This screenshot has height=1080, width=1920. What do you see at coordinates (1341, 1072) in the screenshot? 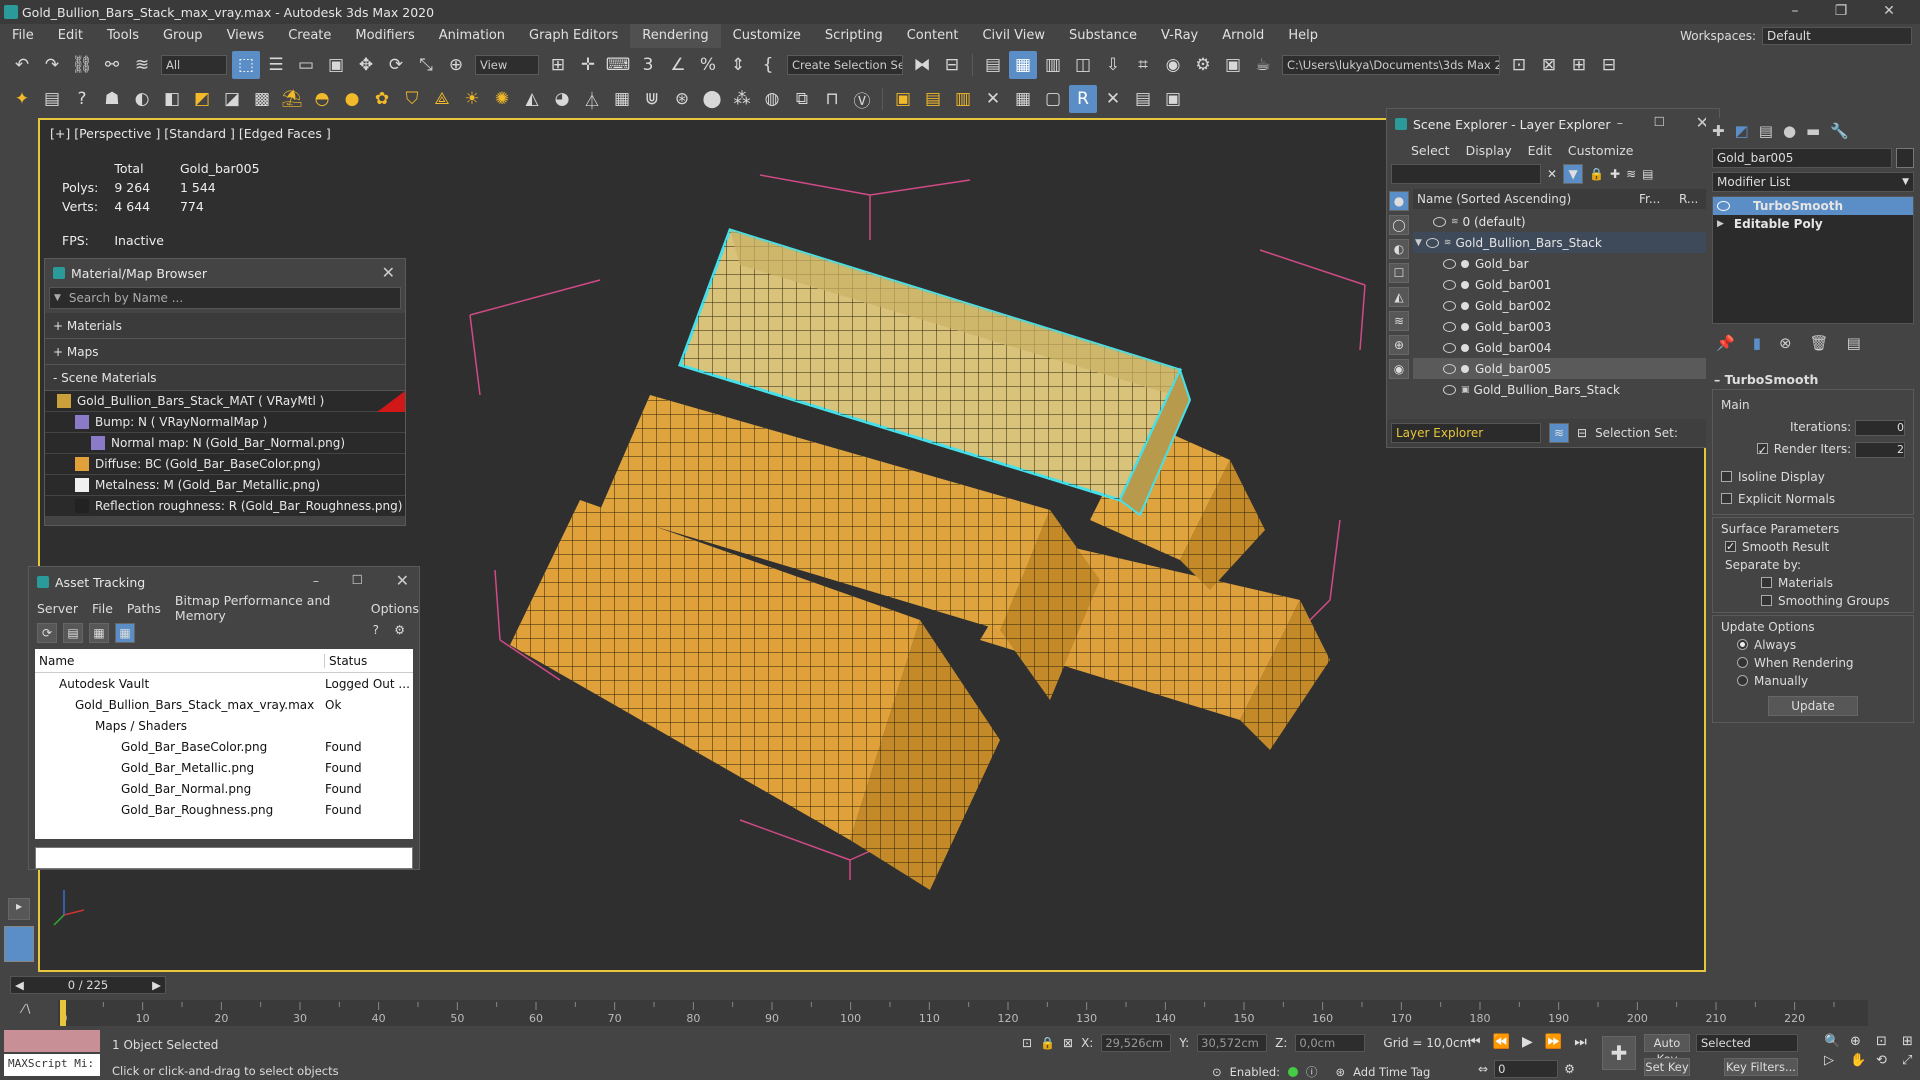
I see `time-tag-icon: ⊛` at bounding box center [1341, 1072].